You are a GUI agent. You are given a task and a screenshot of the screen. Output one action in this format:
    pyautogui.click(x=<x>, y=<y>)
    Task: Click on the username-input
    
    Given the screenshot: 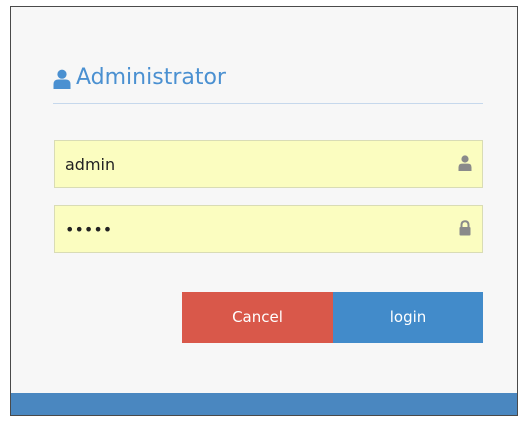 What is the action you would take?
    pyautogui.click(x=268, y=164)
    